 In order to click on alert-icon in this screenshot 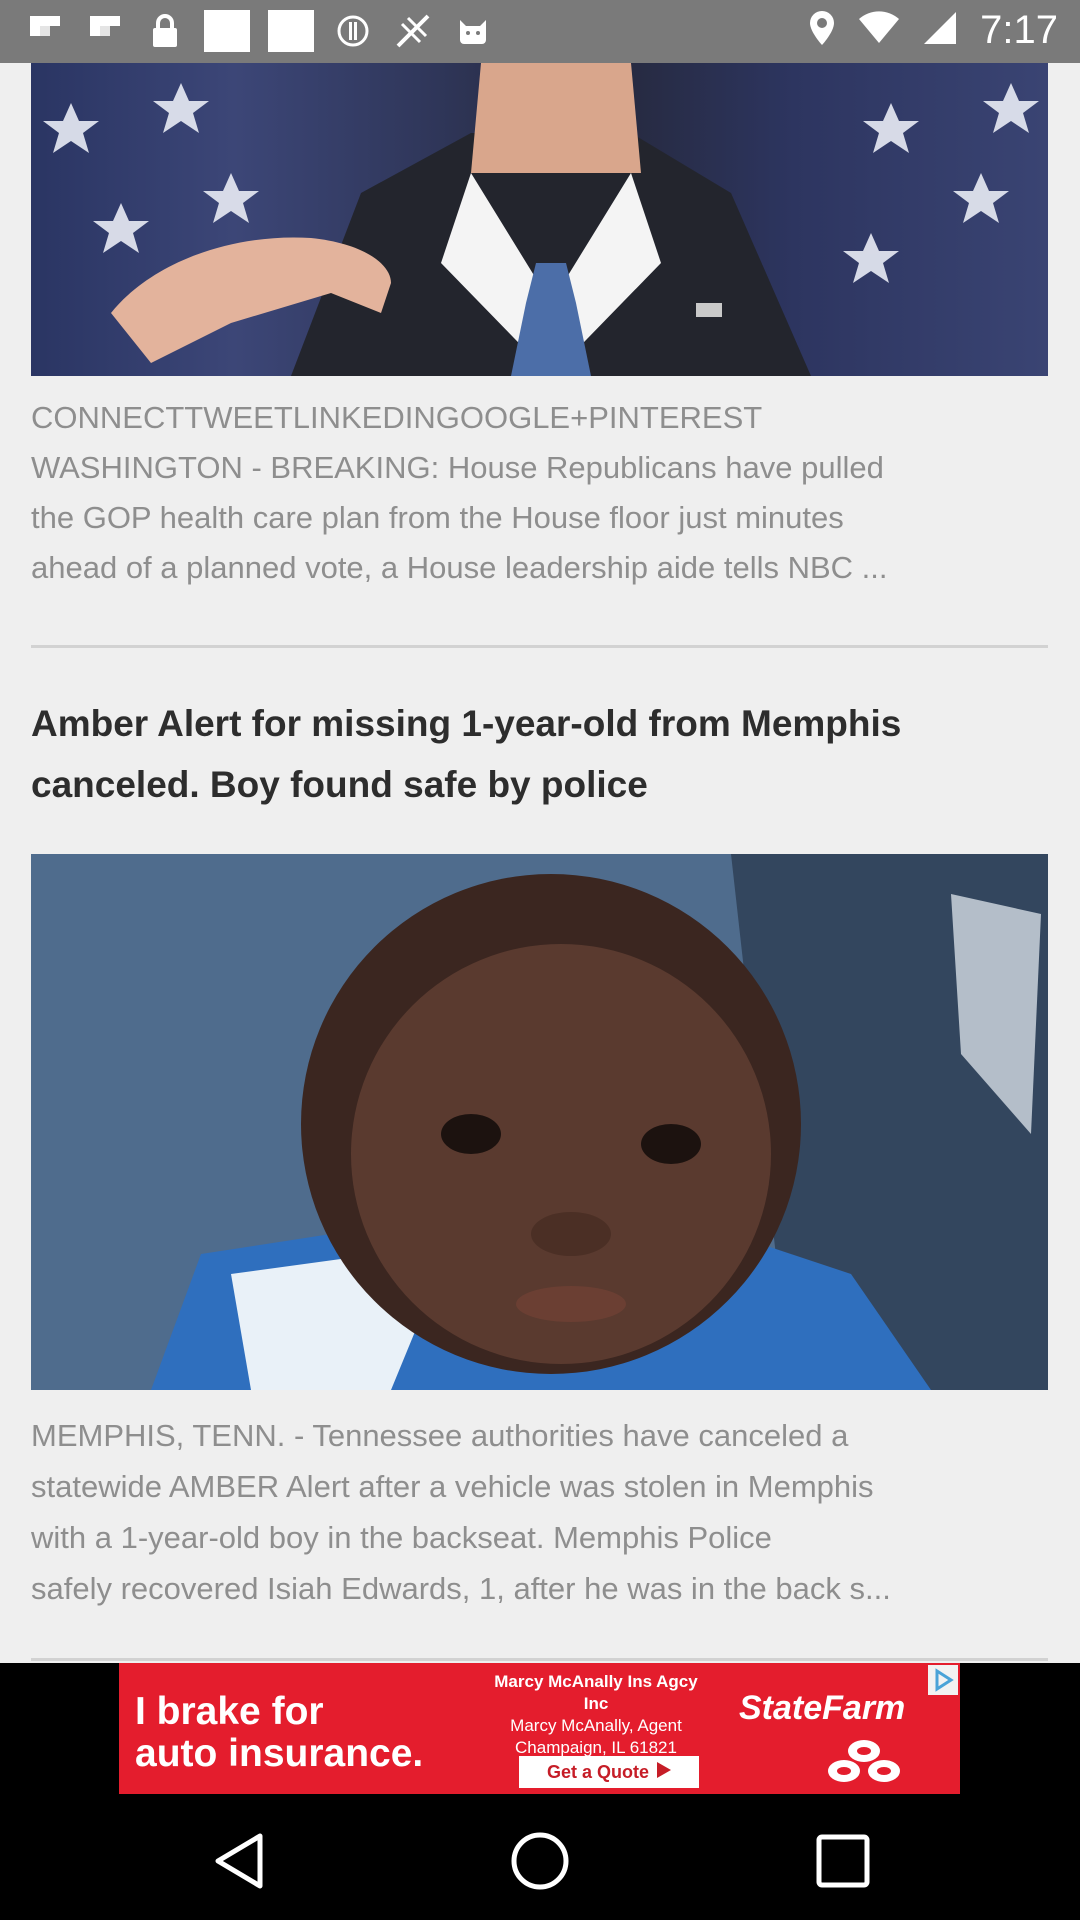, I will do `click(353, 31)`.